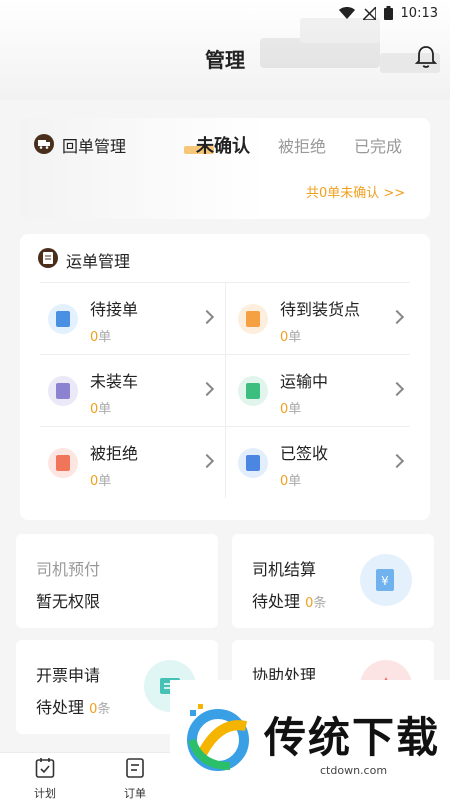 Image resolution: width=450 pixels, height=800 pixels. Describe the element at coordinates (253, 463) in the screenshot. I see `checked-icon` at that location.